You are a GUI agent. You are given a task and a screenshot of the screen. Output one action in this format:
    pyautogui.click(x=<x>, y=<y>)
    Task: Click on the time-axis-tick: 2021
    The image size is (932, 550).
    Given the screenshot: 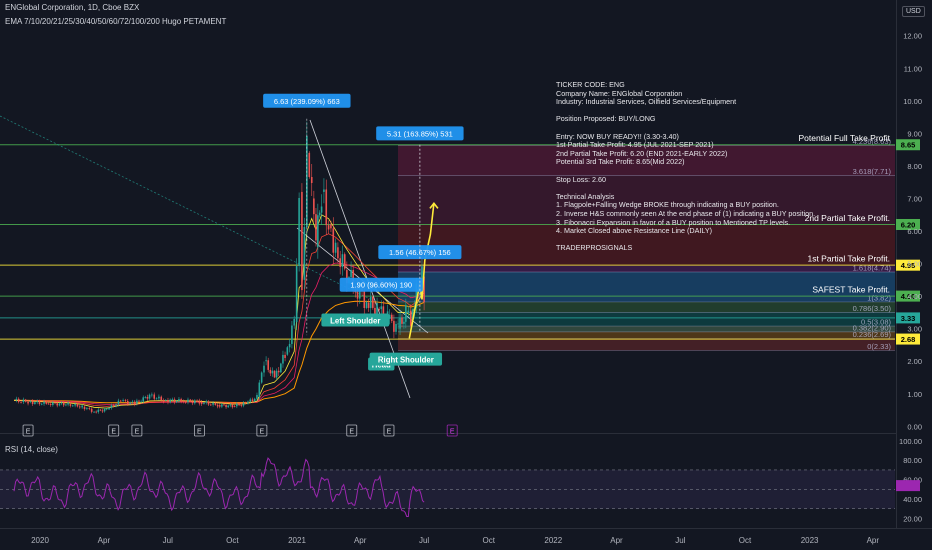 What is the action you would take?
    pyautogui.click(x=297, y=540)
    